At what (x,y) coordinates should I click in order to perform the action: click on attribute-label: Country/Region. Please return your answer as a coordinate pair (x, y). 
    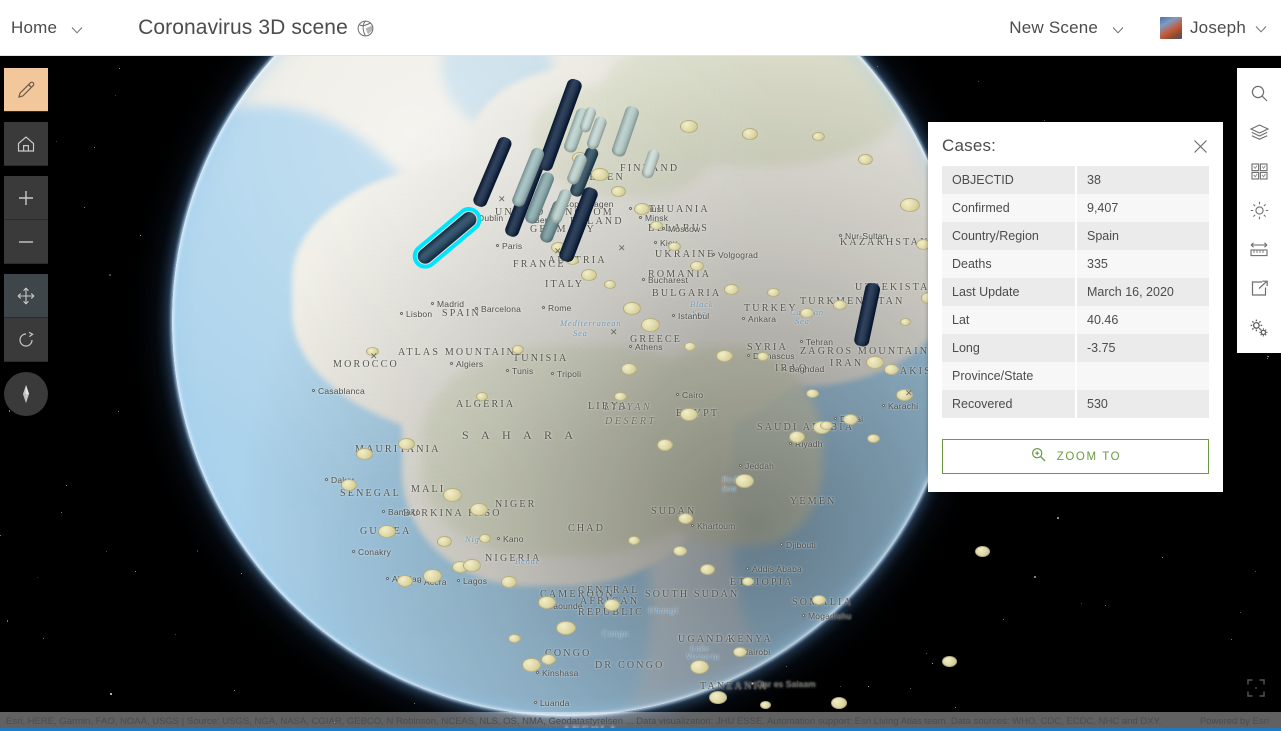
    Looking at the image, I should click on (1009, 236).